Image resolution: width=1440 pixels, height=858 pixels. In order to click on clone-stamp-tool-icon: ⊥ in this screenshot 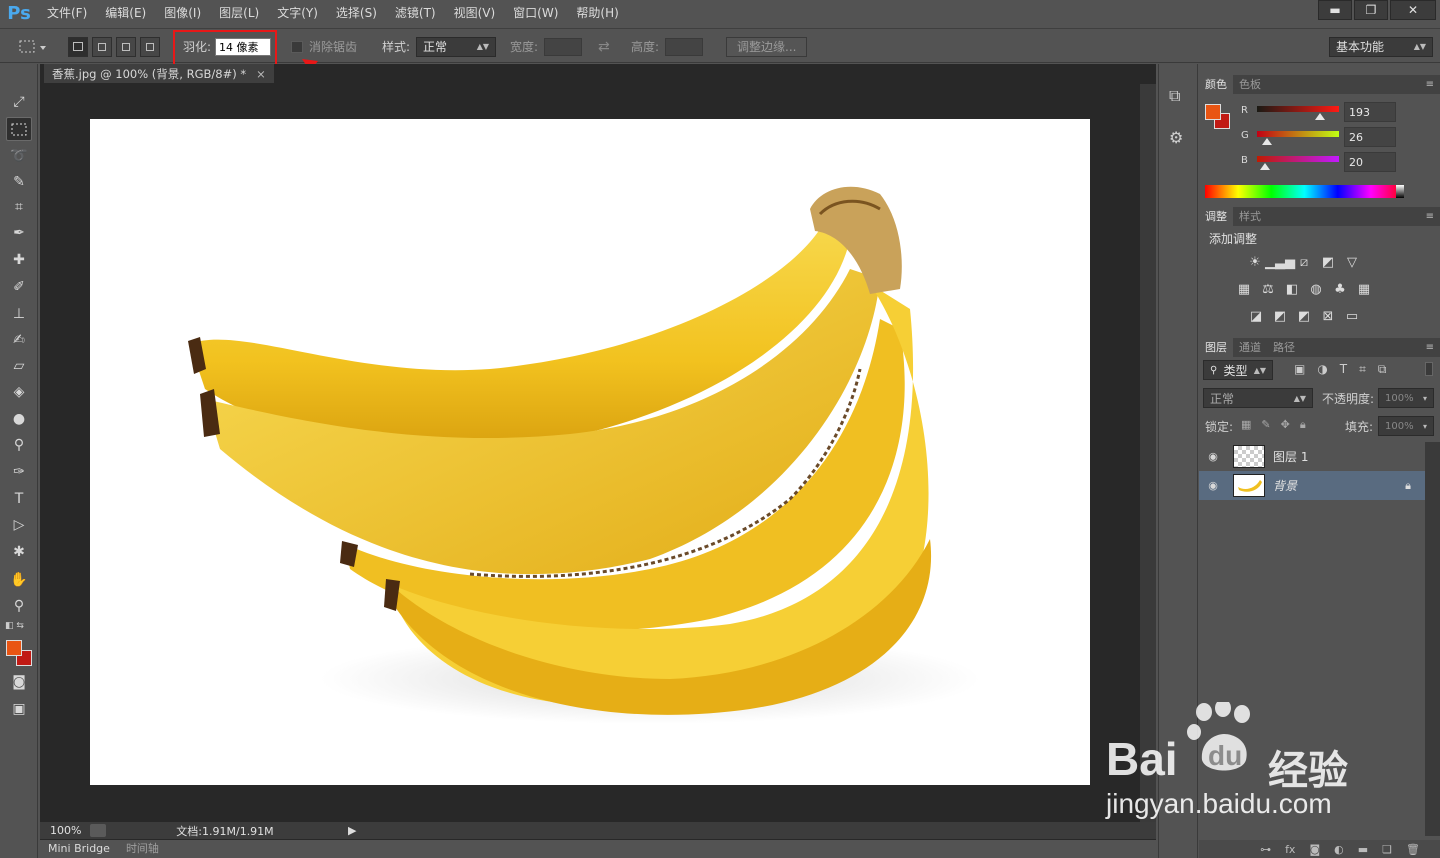, I will do `click(19, 314)`.